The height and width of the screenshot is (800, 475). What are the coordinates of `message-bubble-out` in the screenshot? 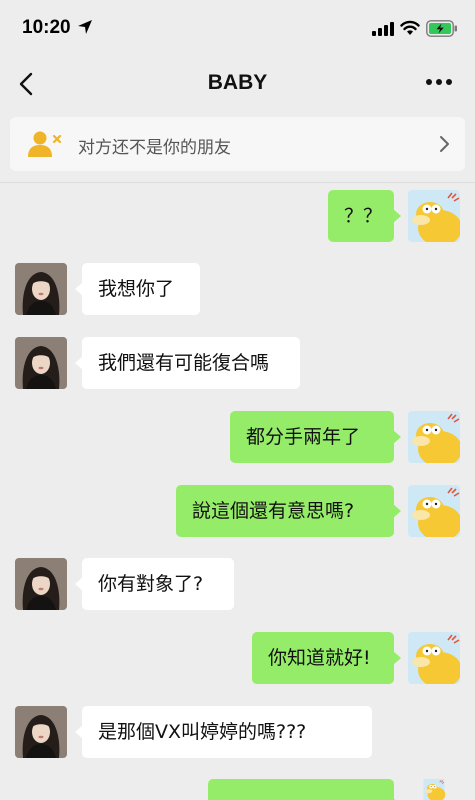 It's located at (304, 789).